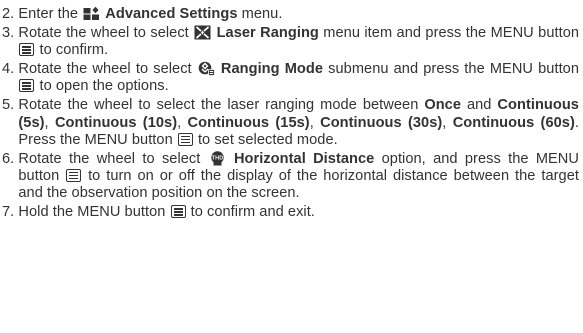 The height and width of the screenshot is (333, 583). I want to click on step-2: 2. Enter the Advanced Settings menu., so click(290, 14).